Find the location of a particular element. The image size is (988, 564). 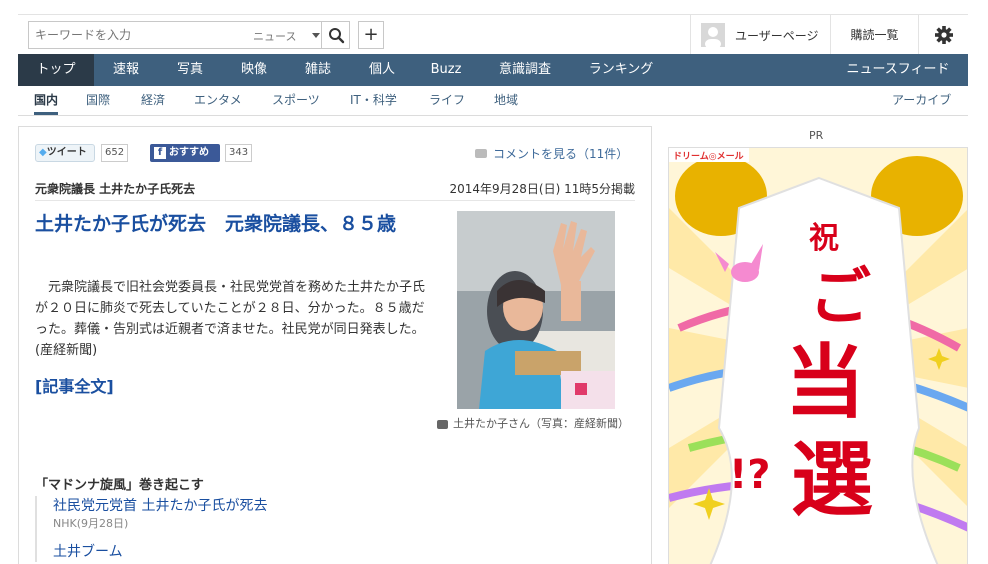

search-icon is located at coordinates (337, 36).